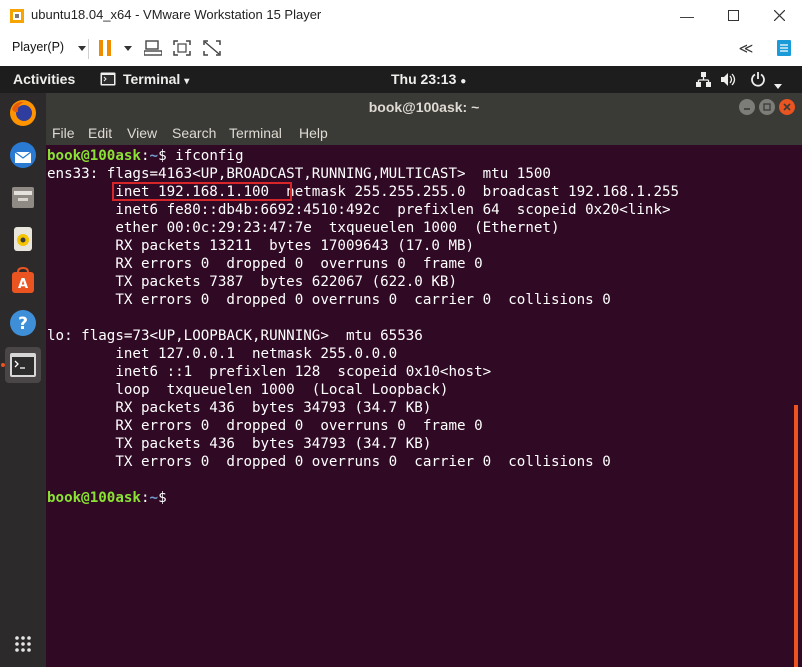  I want to click on chevron-down-icon, so click(82, 48).